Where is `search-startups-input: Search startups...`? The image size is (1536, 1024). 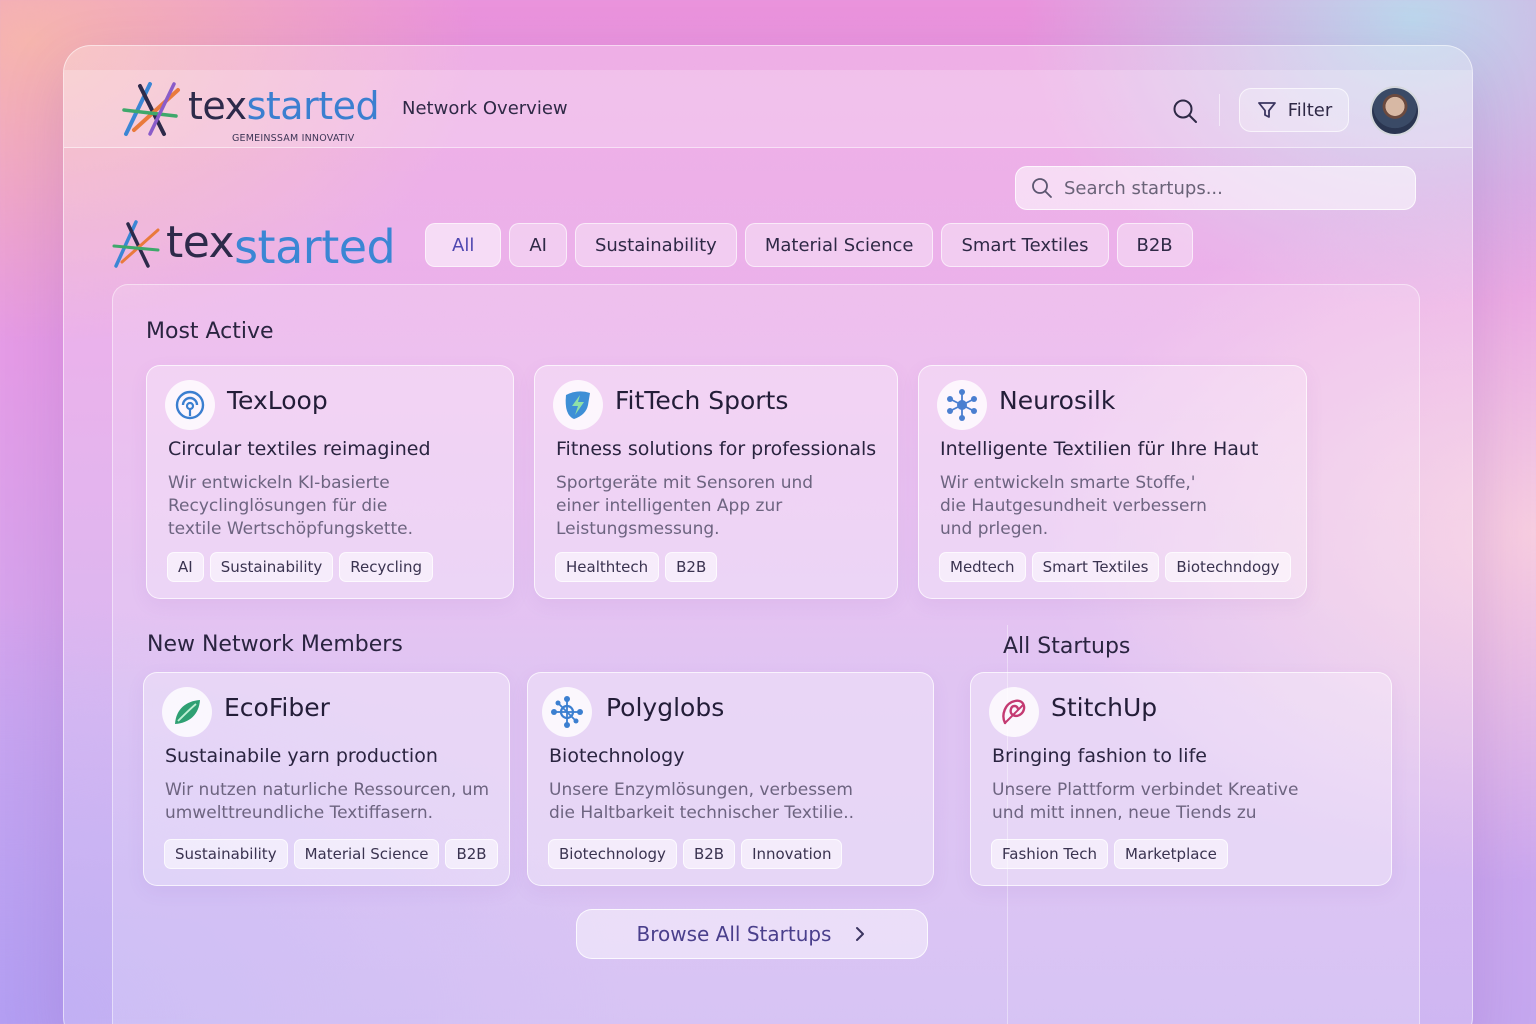
search-startups-input: Search startups... is located at coordinates (1215, 188).